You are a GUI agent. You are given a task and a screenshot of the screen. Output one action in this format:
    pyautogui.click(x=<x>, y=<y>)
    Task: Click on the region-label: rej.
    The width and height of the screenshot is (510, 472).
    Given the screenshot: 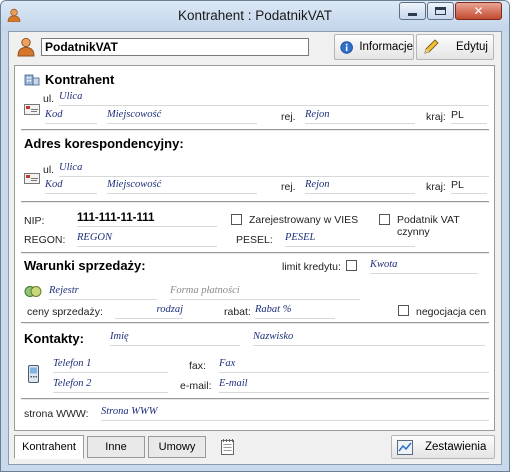 What is the action you would take?
    pyautogui.click(x=288, y=117)
    